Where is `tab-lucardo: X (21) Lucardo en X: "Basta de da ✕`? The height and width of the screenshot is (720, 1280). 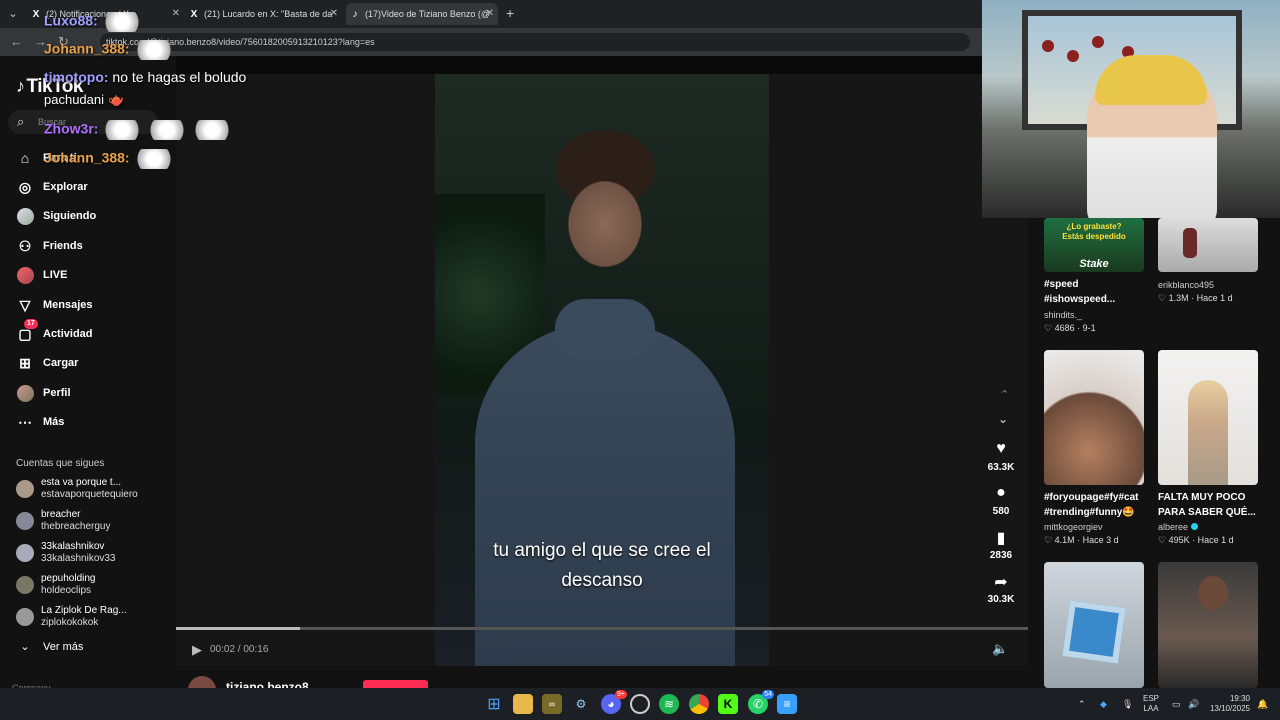 tab-lucardo: X (21) Lucardo en X: "Basta de da ✕ is located at coordinates (263, 14).